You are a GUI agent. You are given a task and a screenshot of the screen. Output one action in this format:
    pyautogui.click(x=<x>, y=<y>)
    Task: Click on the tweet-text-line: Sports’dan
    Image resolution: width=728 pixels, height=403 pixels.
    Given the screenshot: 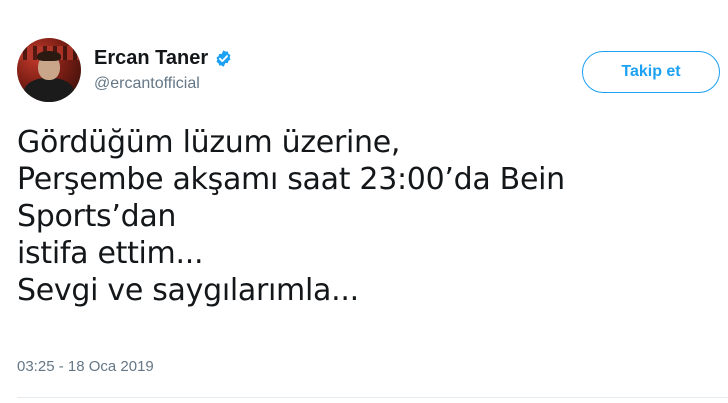 What is the action you would take?
    pyautogui.click(x=97, y=216)
    